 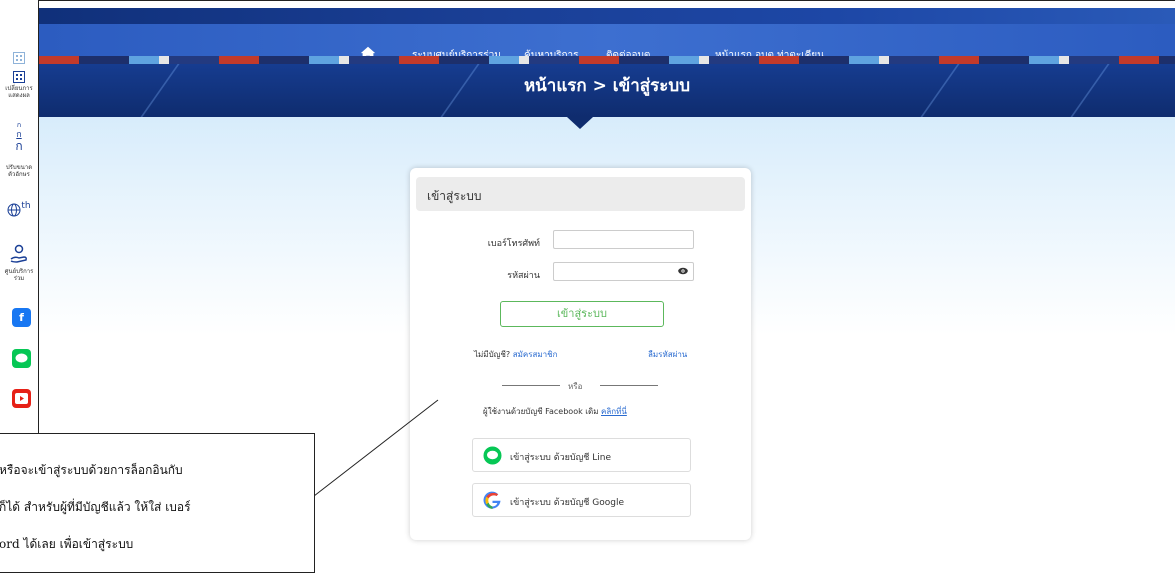 What do you see at coordinates (667, 354) in the screenshot?
I see `forgot-password-link: ลืมรหัสผ่าน` at bounding box center [667, 354].